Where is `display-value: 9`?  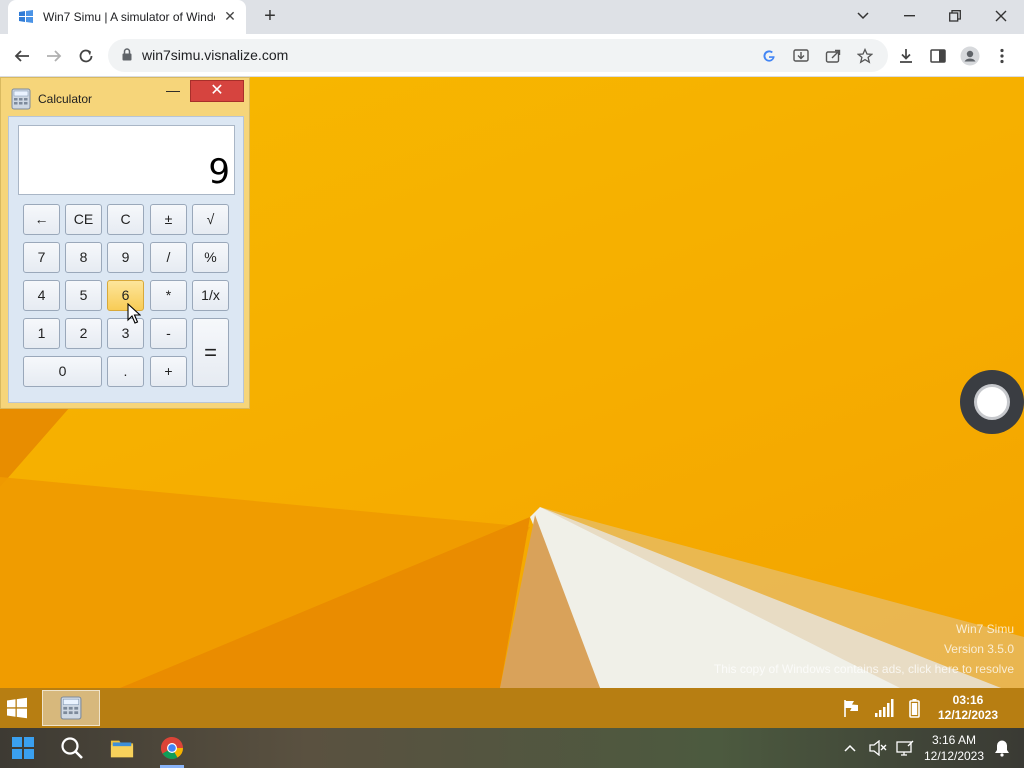
display-value: 9 is located at coordinates (219, 172).